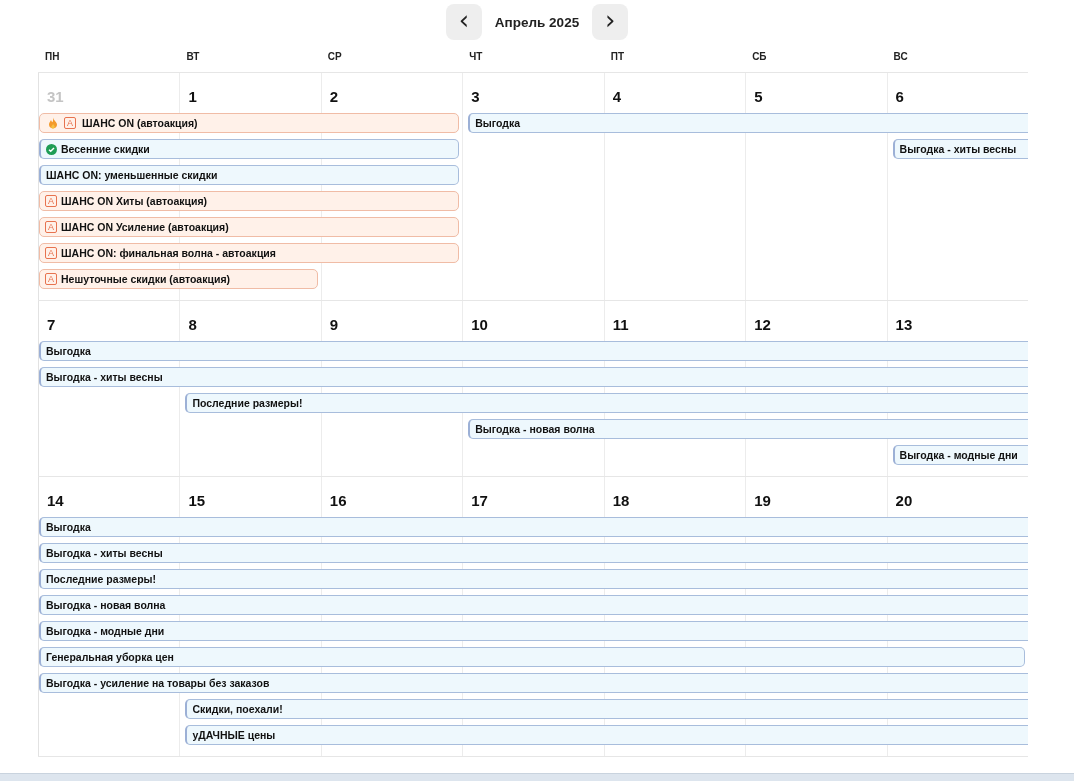 The image size is (1074, 781). I want to click on event-bar: A Нешуточные скидки (автоакция), so click(178, 279).